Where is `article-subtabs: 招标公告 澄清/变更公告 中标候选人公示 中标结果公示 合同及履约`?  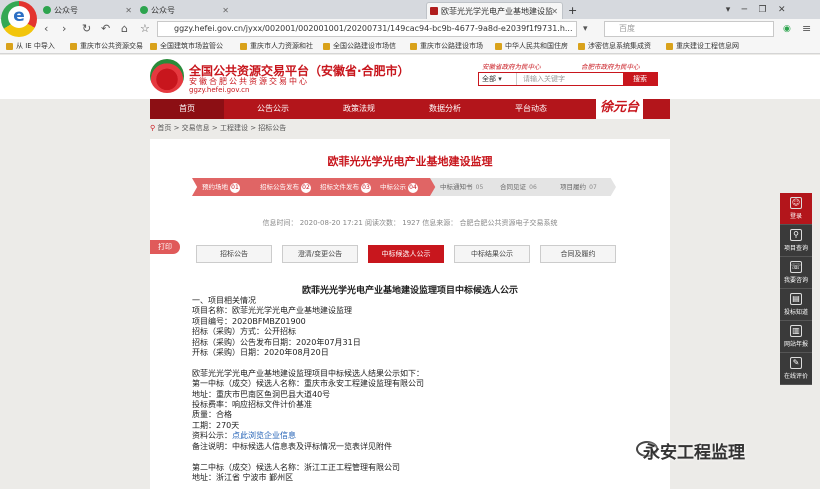
article-subtabs: 招标公告 澄清/变更公告 中标候选人公示 中标结果公示 合同及履约 is located at coordinates (411, 254).